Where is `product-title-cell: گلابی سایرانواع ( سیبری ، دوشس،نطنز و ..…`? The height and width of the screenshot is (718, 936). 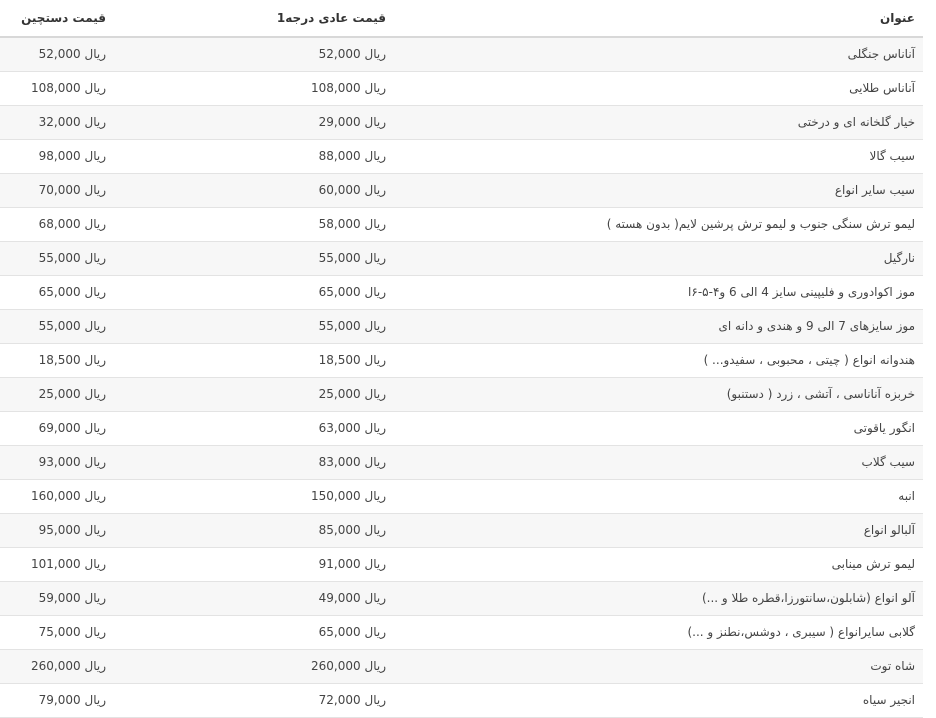 product-title-cell: گلابی سایرانواع ( سیبری ، دوشس،نطنز و ..… is located at coordinates (801, 632).